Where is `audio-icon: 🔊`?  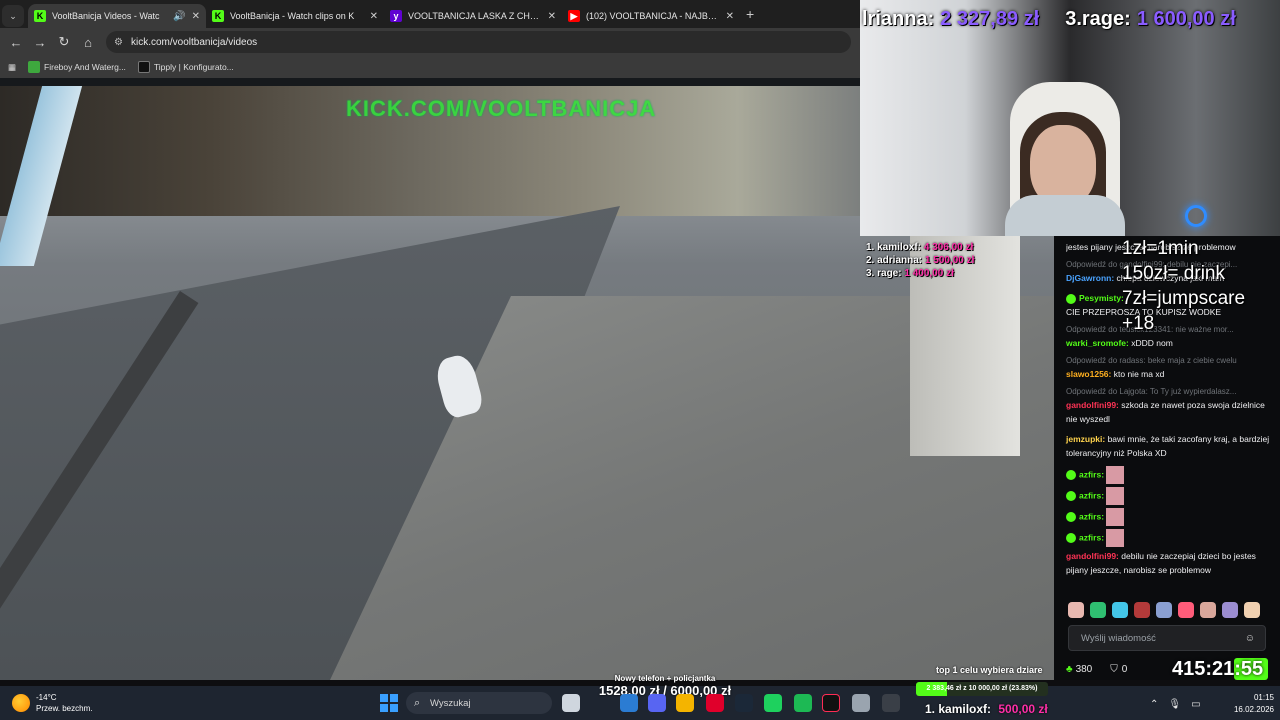
audio-icon: 🔊 is located at coordinates (179, 16).